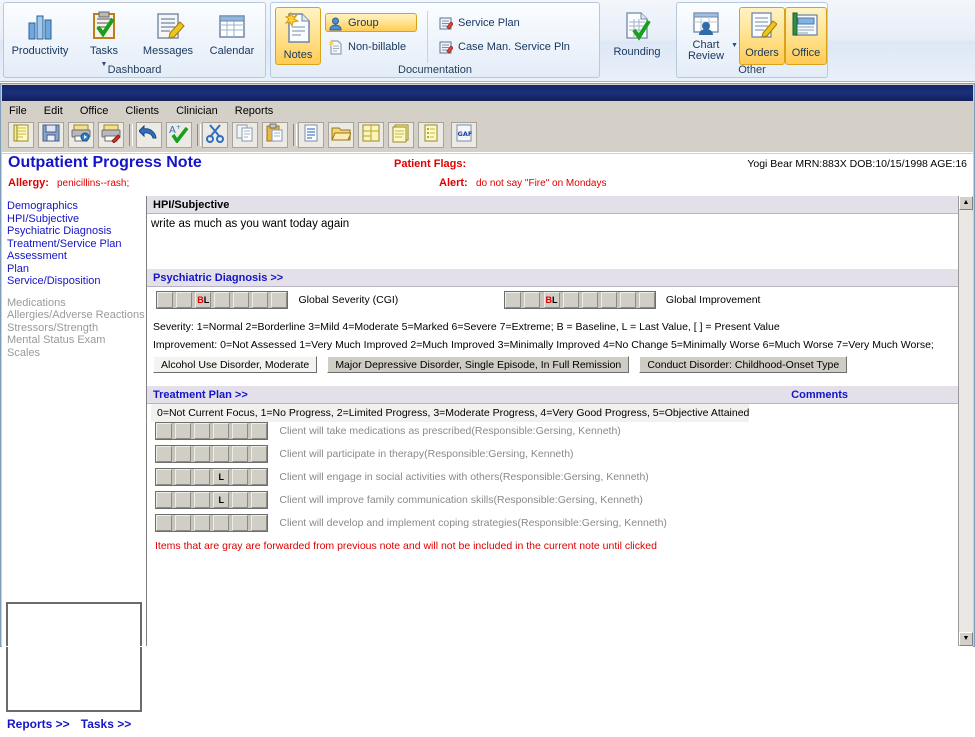  What do you see at coordinates (215, 135) in the screenshot?
I see `toolbar-button-cut` at bounding box center [215, 135].